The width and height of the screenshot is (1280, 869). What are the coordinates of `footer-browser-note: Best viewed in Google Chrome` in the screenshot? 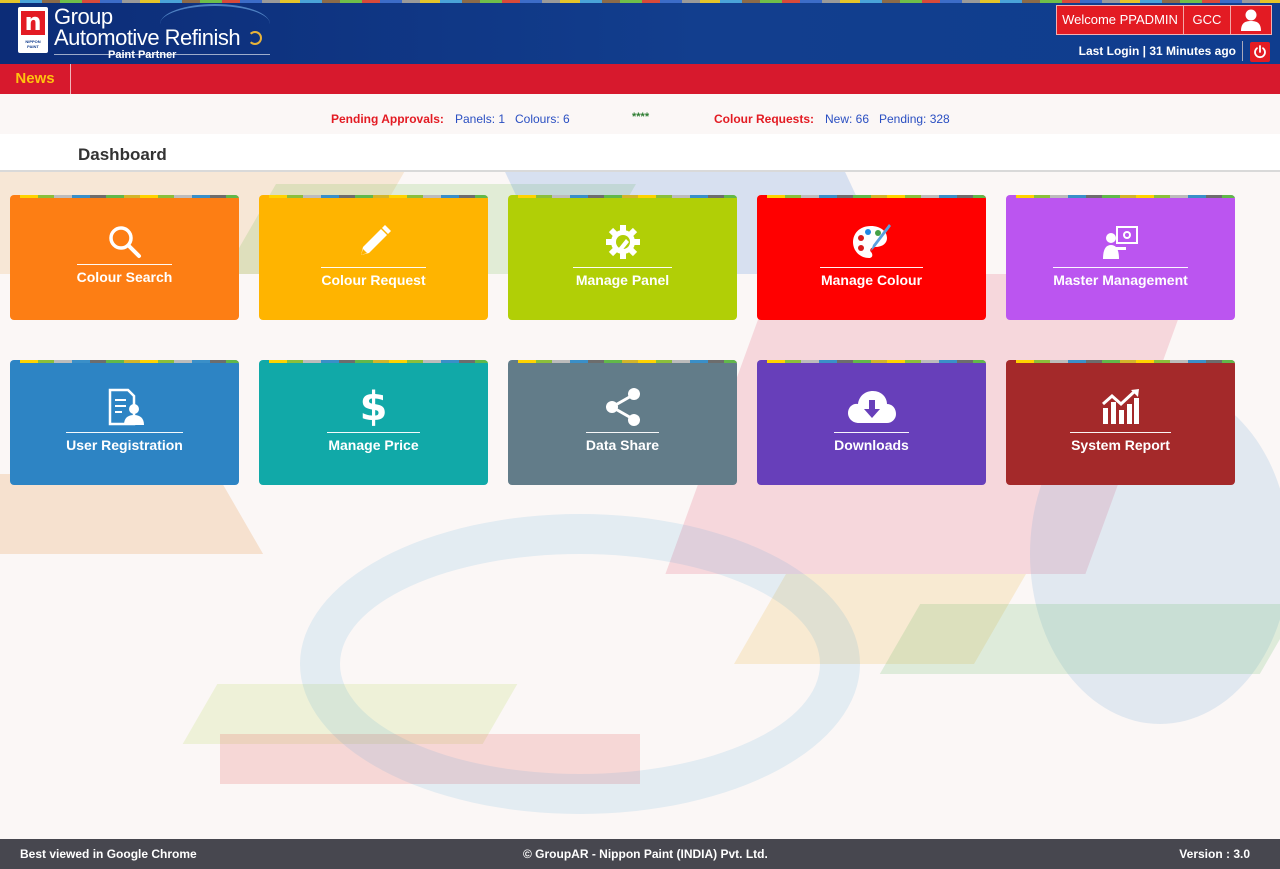 It's located at (108, 854).